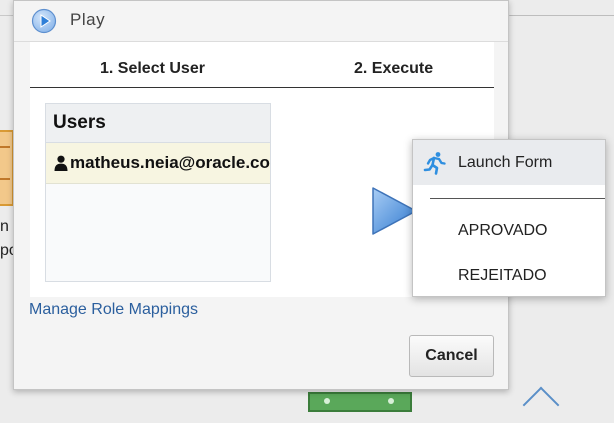  What do you see at coordinates (434, 163) in the screenshot?
I see `running-person-icon` at bounding box center [434, 163].